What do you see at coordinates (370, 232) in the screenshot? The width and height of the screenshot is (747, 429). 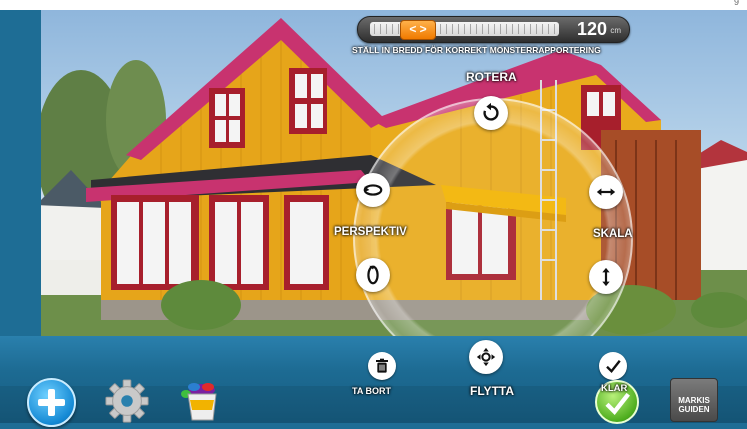 I see `perspective-label: PERSPEKTIV` at bounding box center [370, 232].